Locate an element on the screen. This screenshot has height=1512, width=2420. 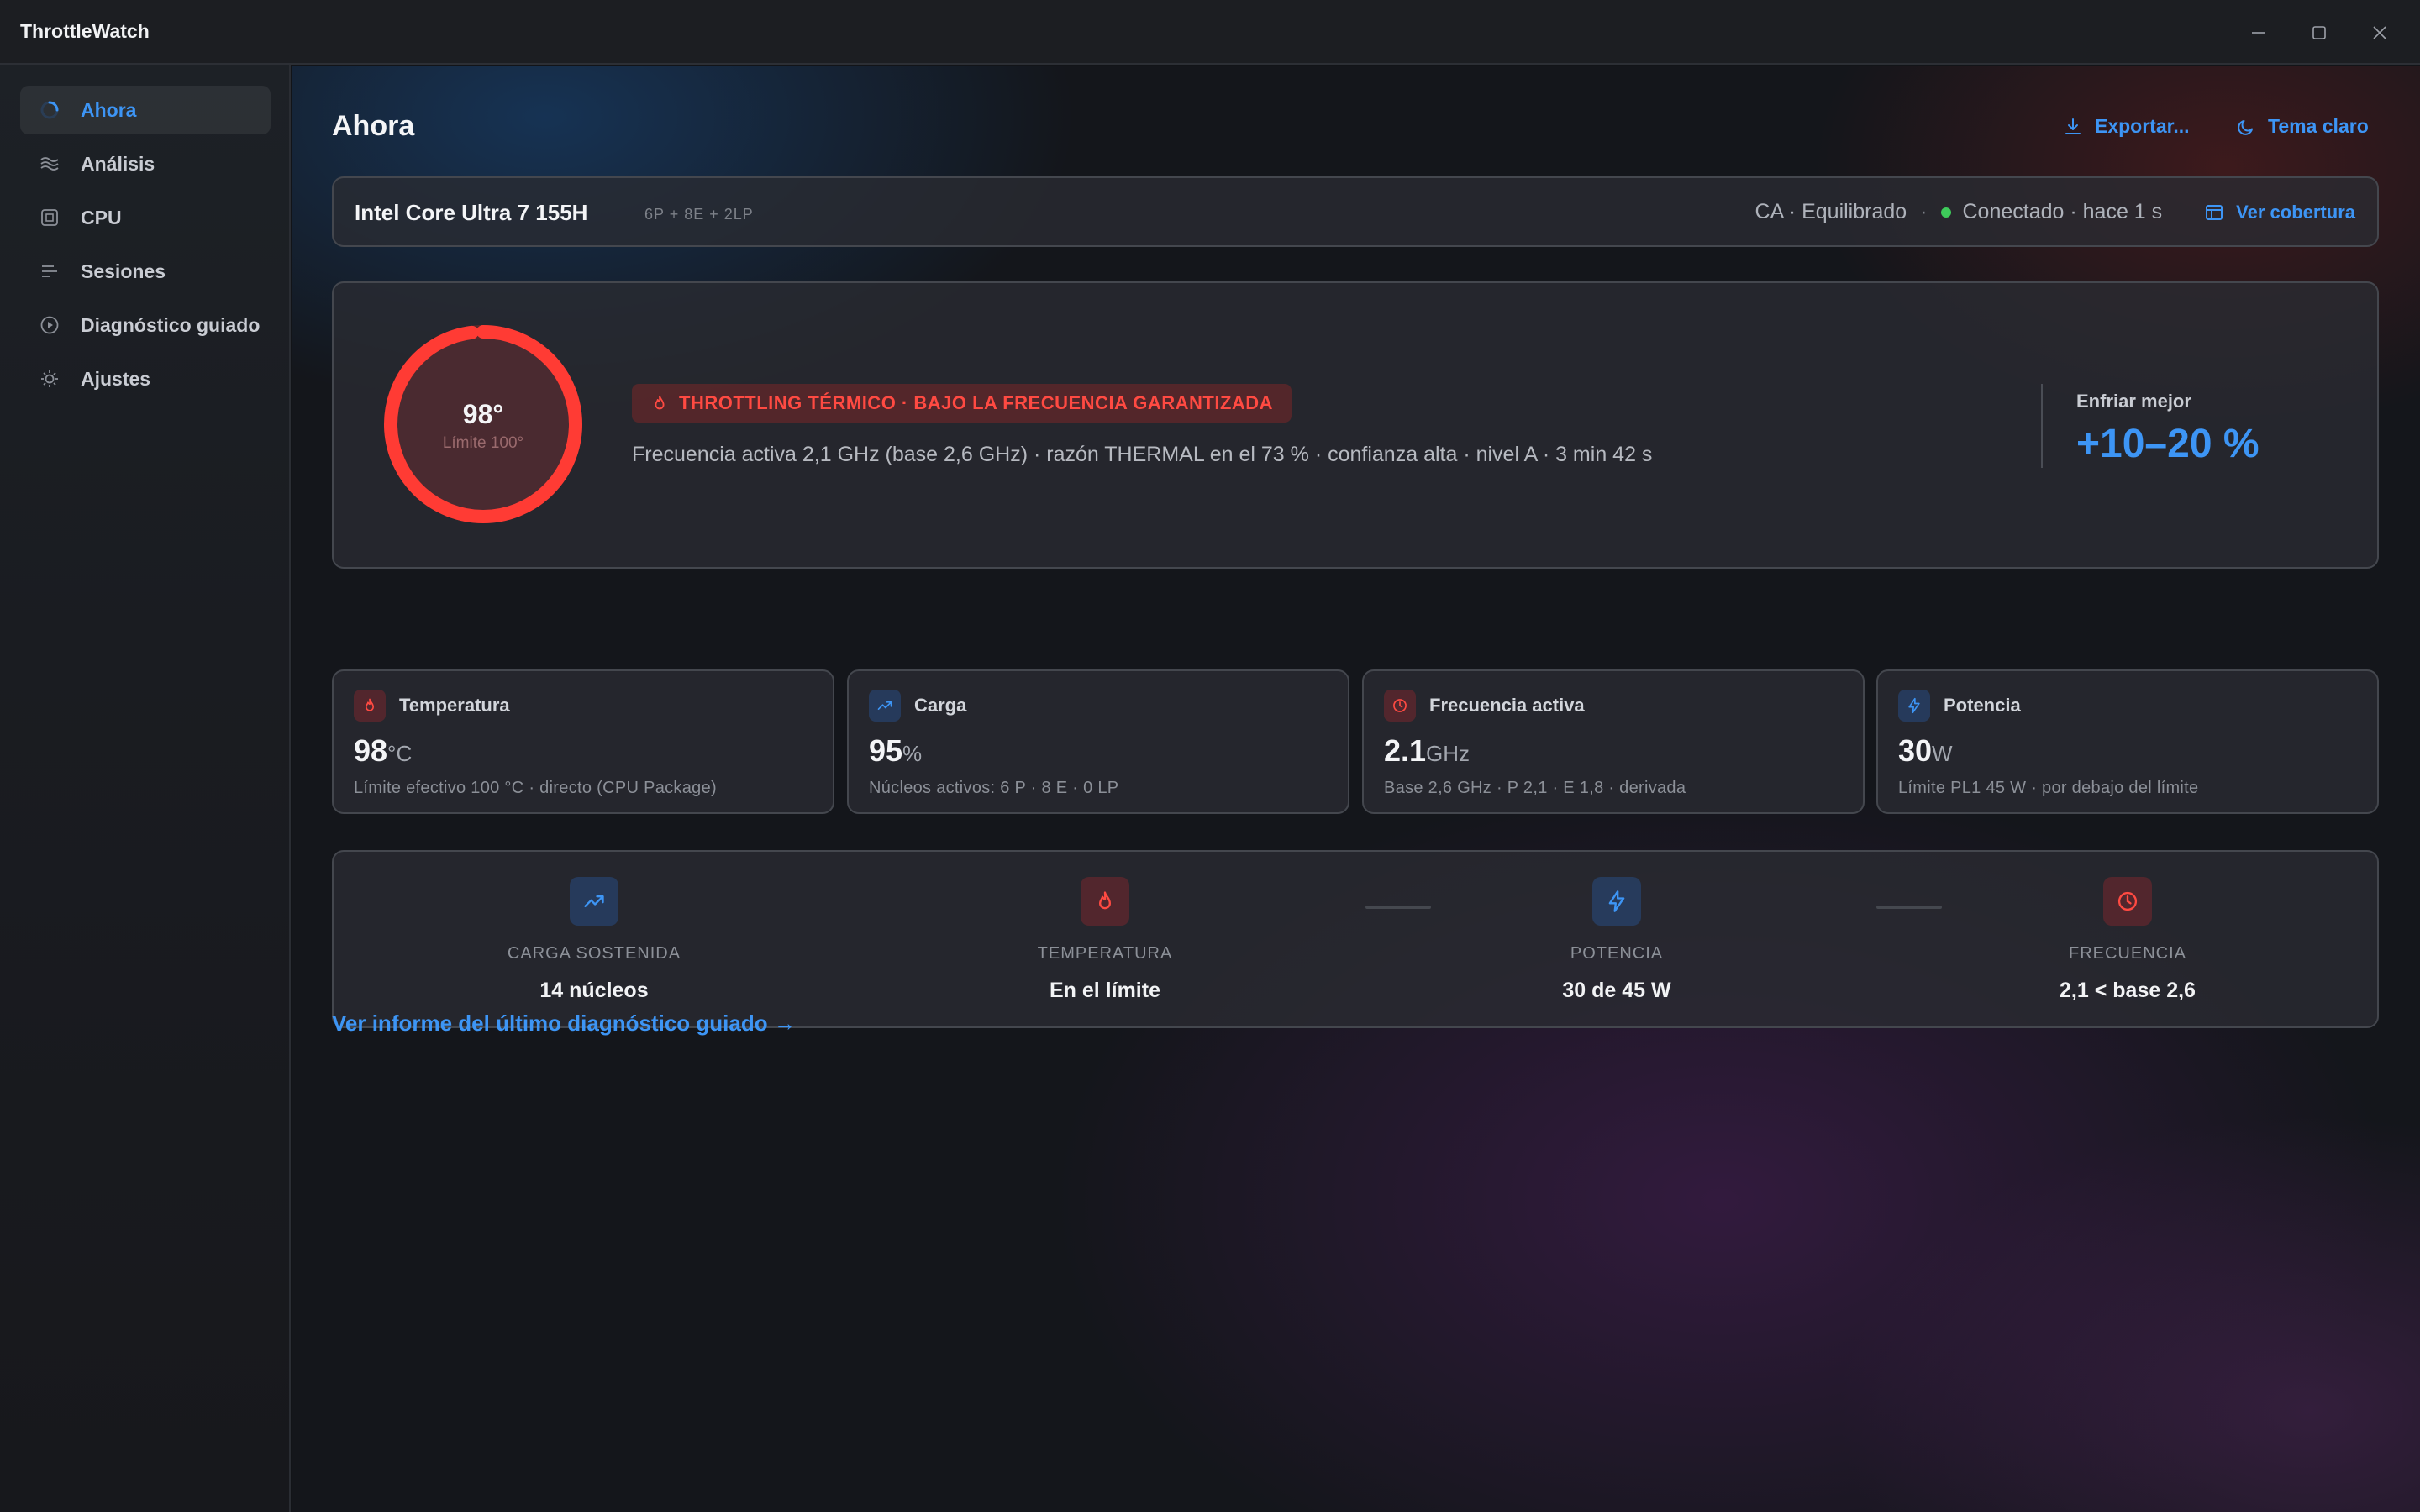
coverage-label: Ver cobertura is located at coordinates (2295, 212).